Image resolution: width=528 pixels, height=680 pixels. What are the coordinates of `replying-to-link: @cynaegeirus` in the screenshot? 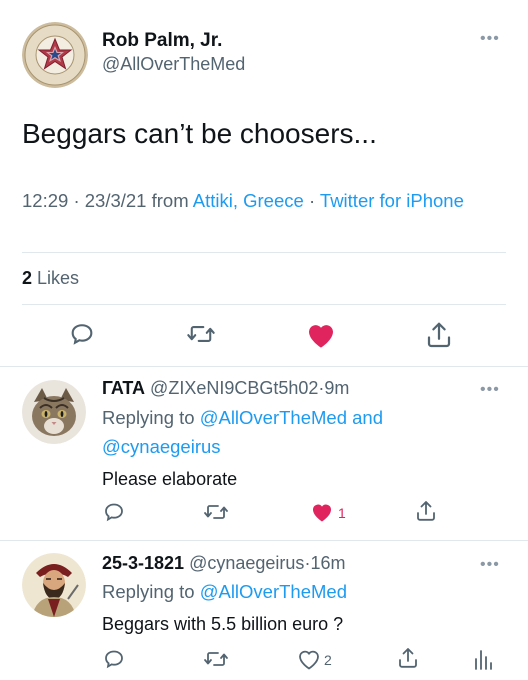 It's located at (161, 446).